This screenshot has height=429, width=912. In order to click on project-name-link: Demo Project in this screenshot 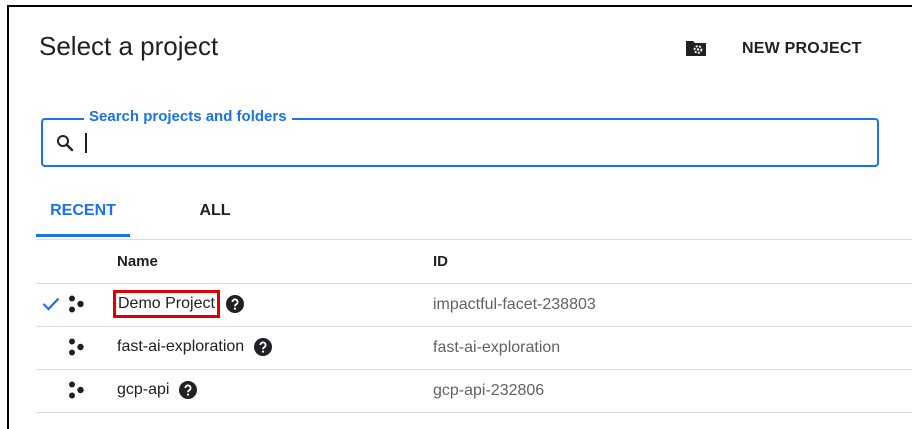, I will do `click(166, 304)`.